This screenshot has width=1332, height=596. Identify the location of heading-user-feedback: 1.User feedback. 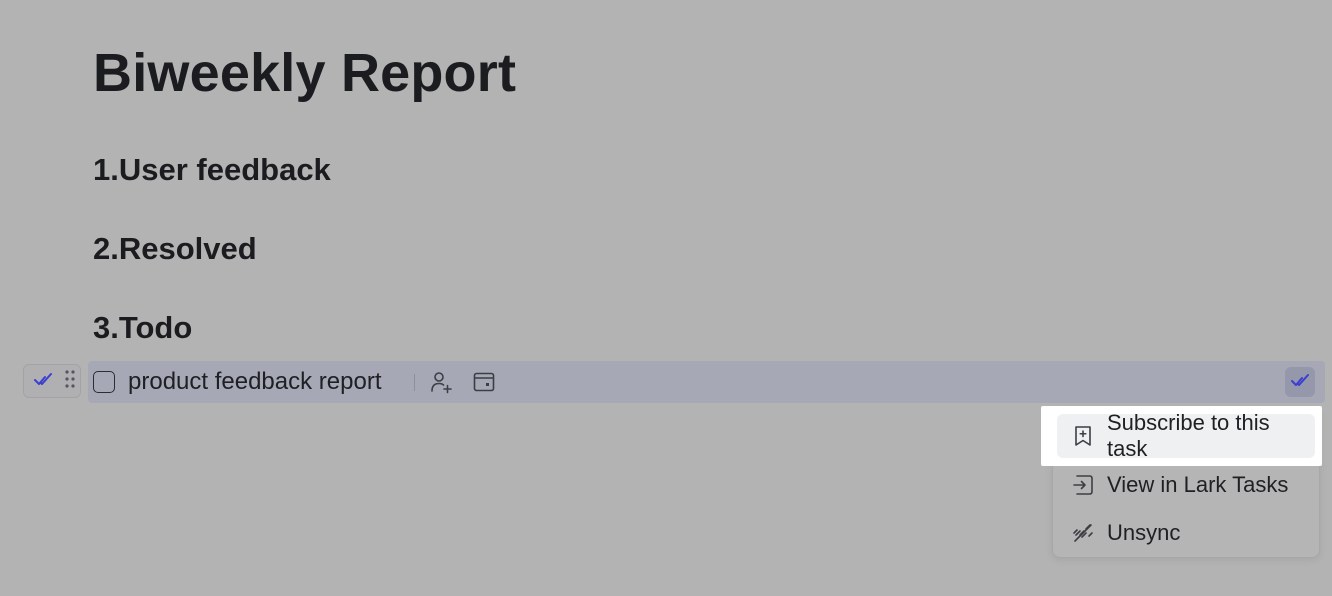
(212, 169).